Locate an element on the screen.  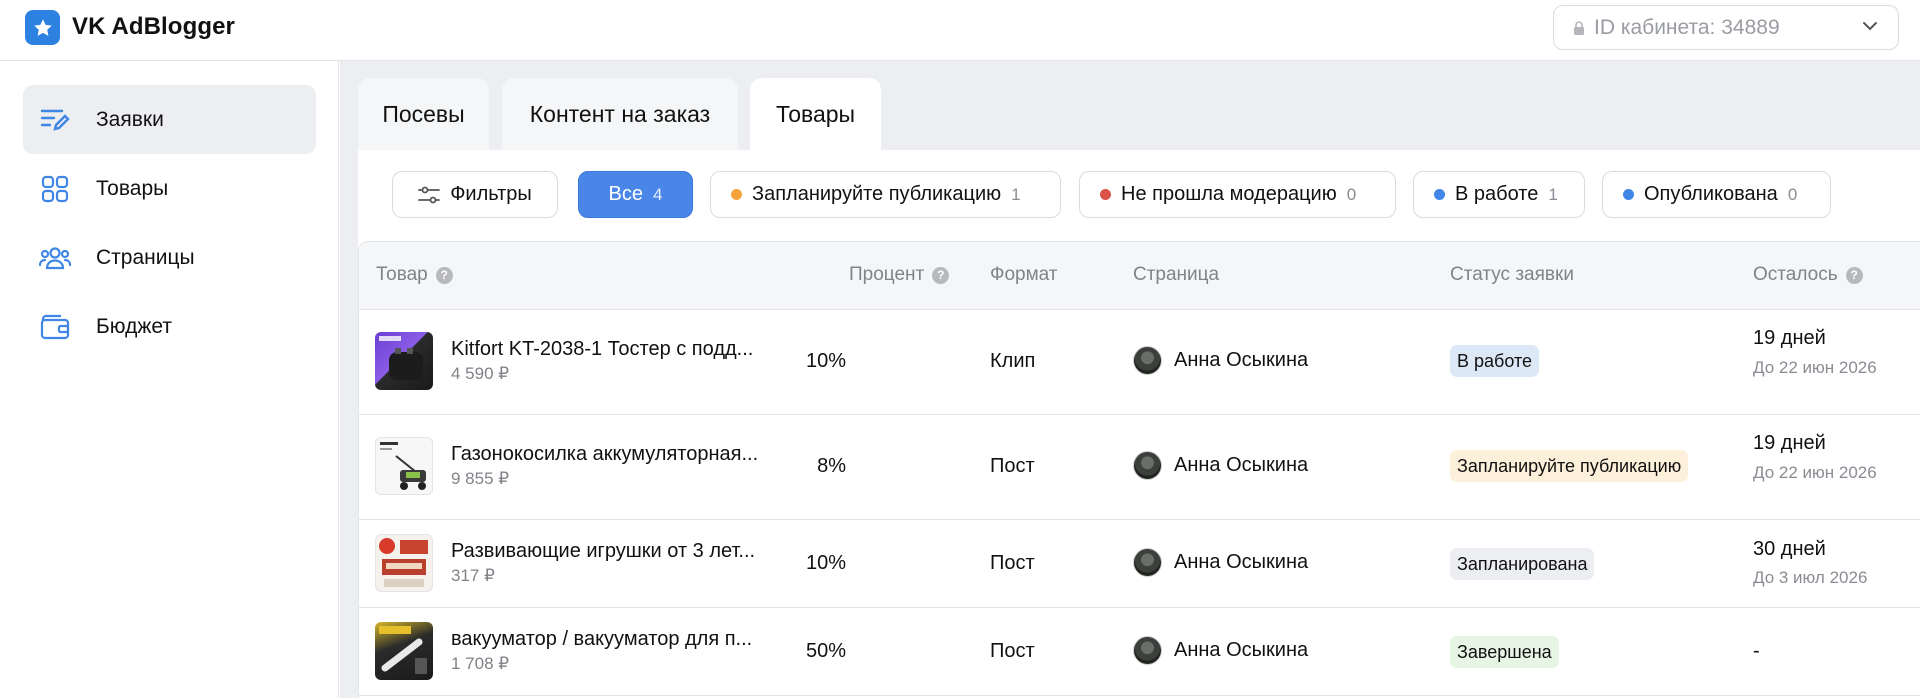
sidebar-item-requests: Заявки is located at coordinates (169, 119).